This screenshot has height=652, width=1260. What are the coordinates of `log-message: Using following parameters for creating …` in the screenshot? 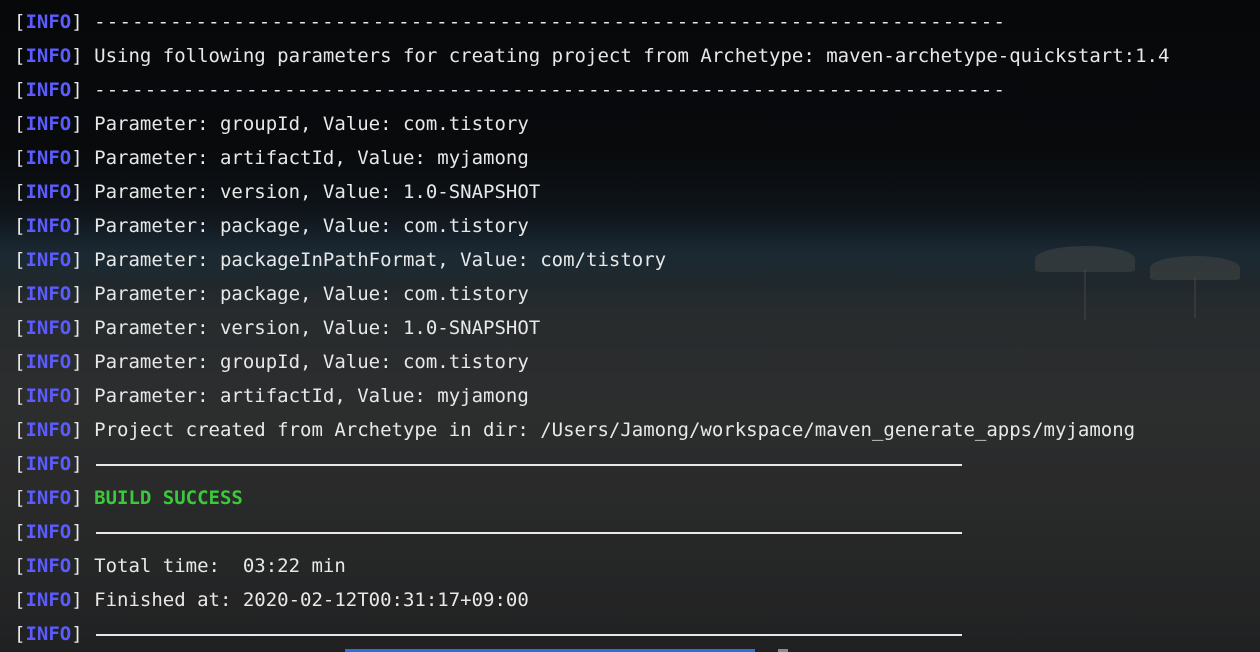 It's located at (632, 56).